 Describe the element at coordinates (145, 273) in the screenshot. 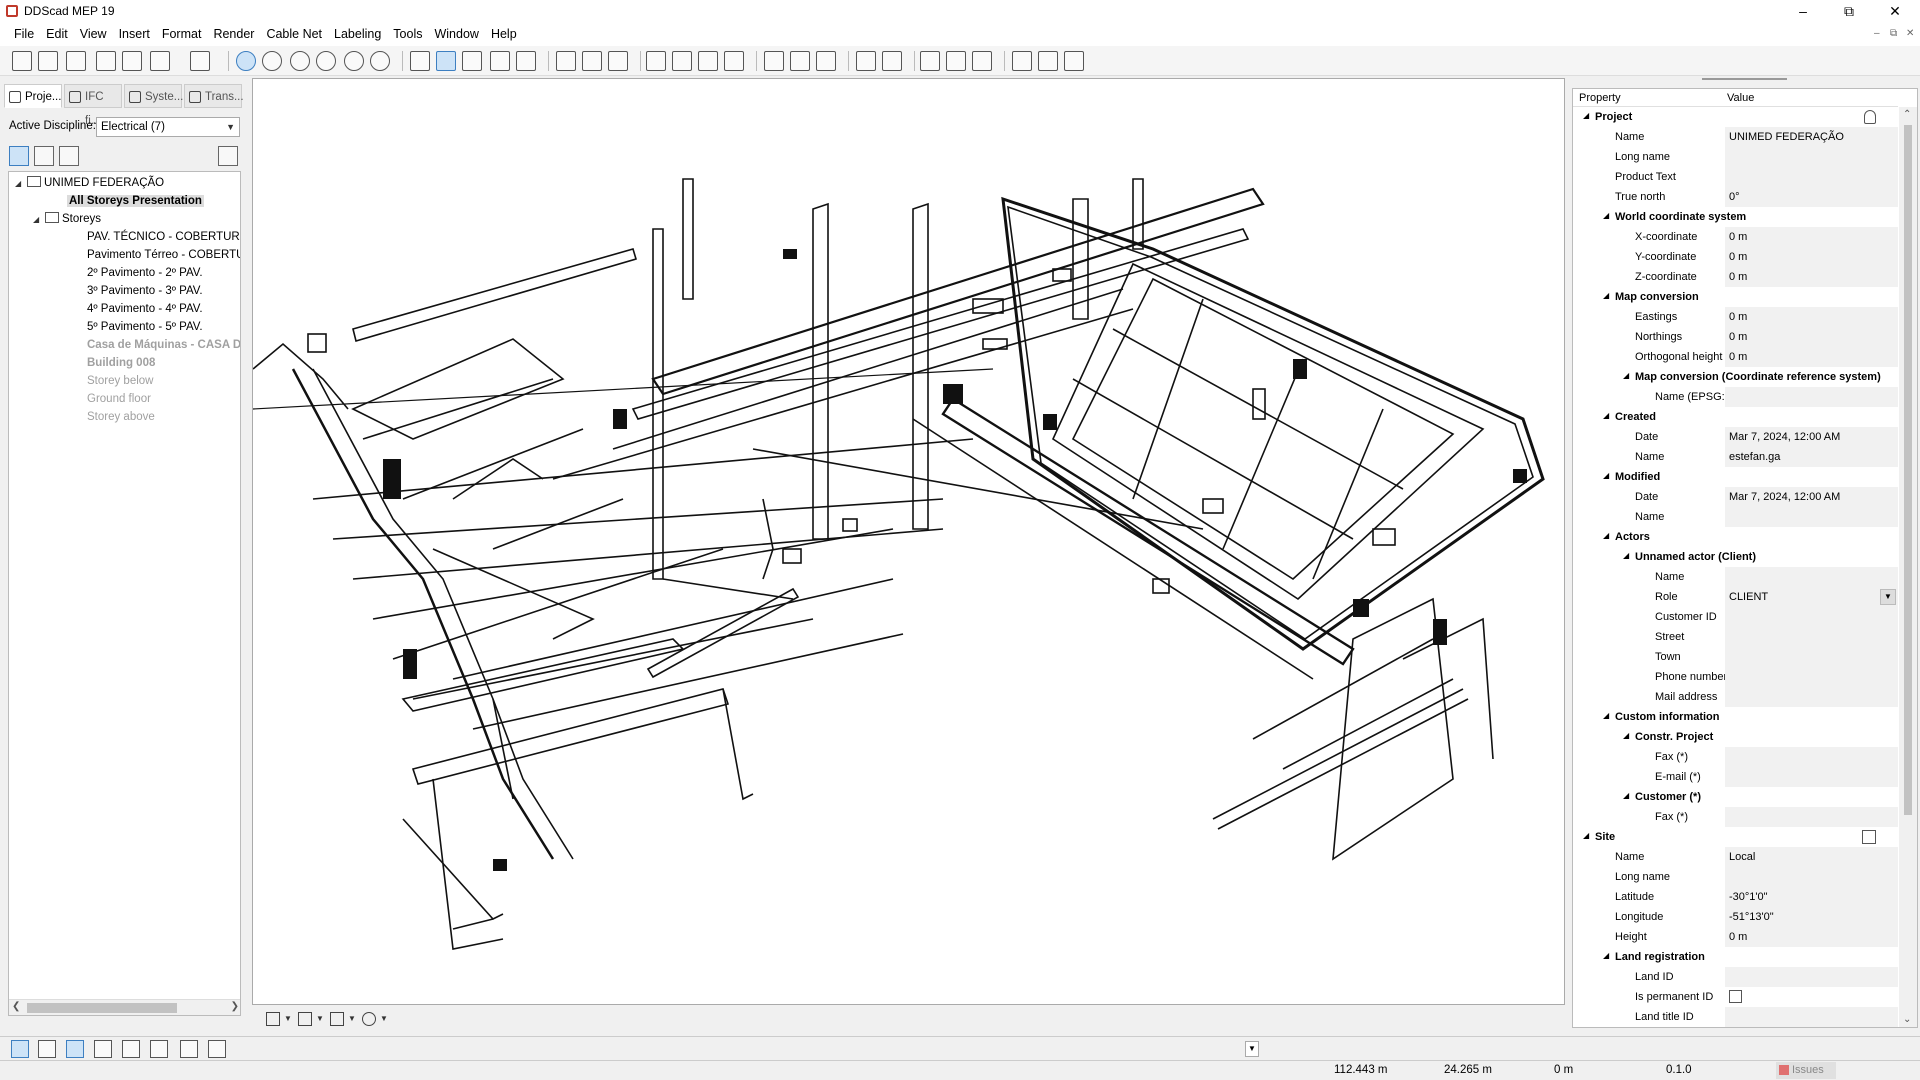

I see `tree-storey-item: 2º Pavimento - 2º PAV.` at that location.